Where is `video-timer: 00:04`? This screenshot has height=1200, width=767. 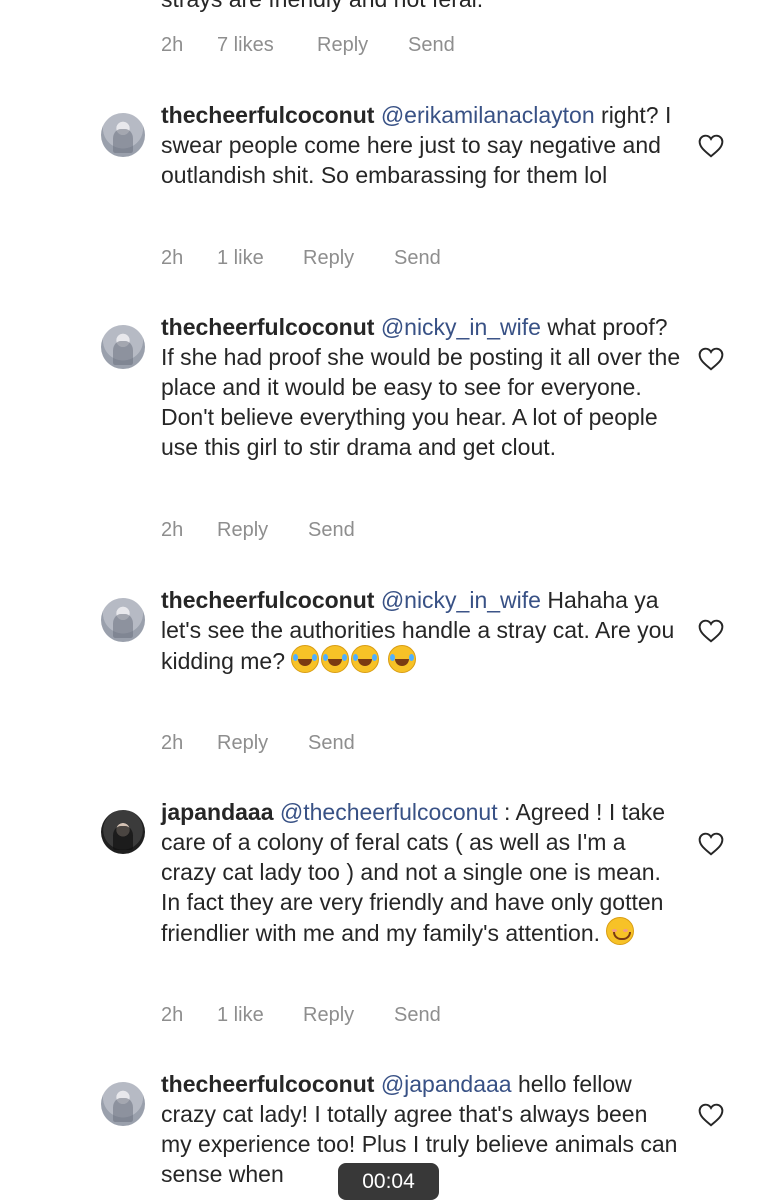 video-timer: 00:04 is located at coordinates (388, 1181).